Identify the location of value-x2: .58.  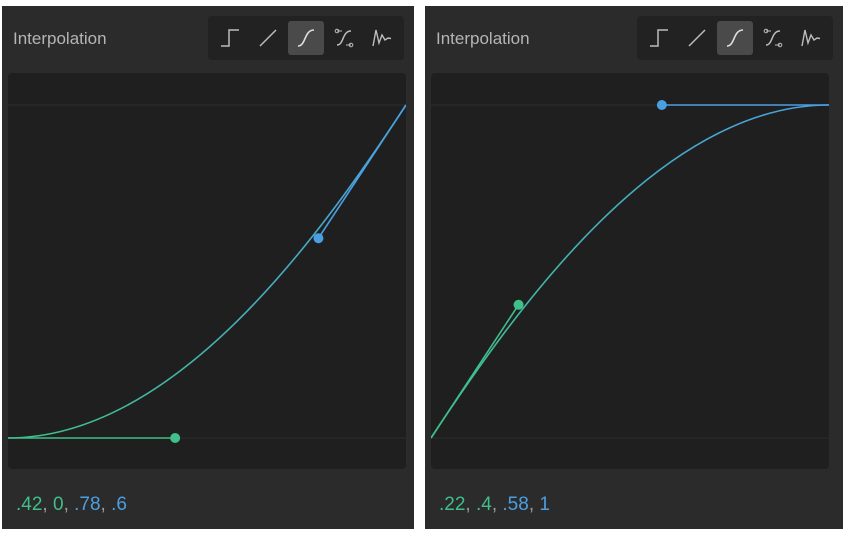
(515, 504).